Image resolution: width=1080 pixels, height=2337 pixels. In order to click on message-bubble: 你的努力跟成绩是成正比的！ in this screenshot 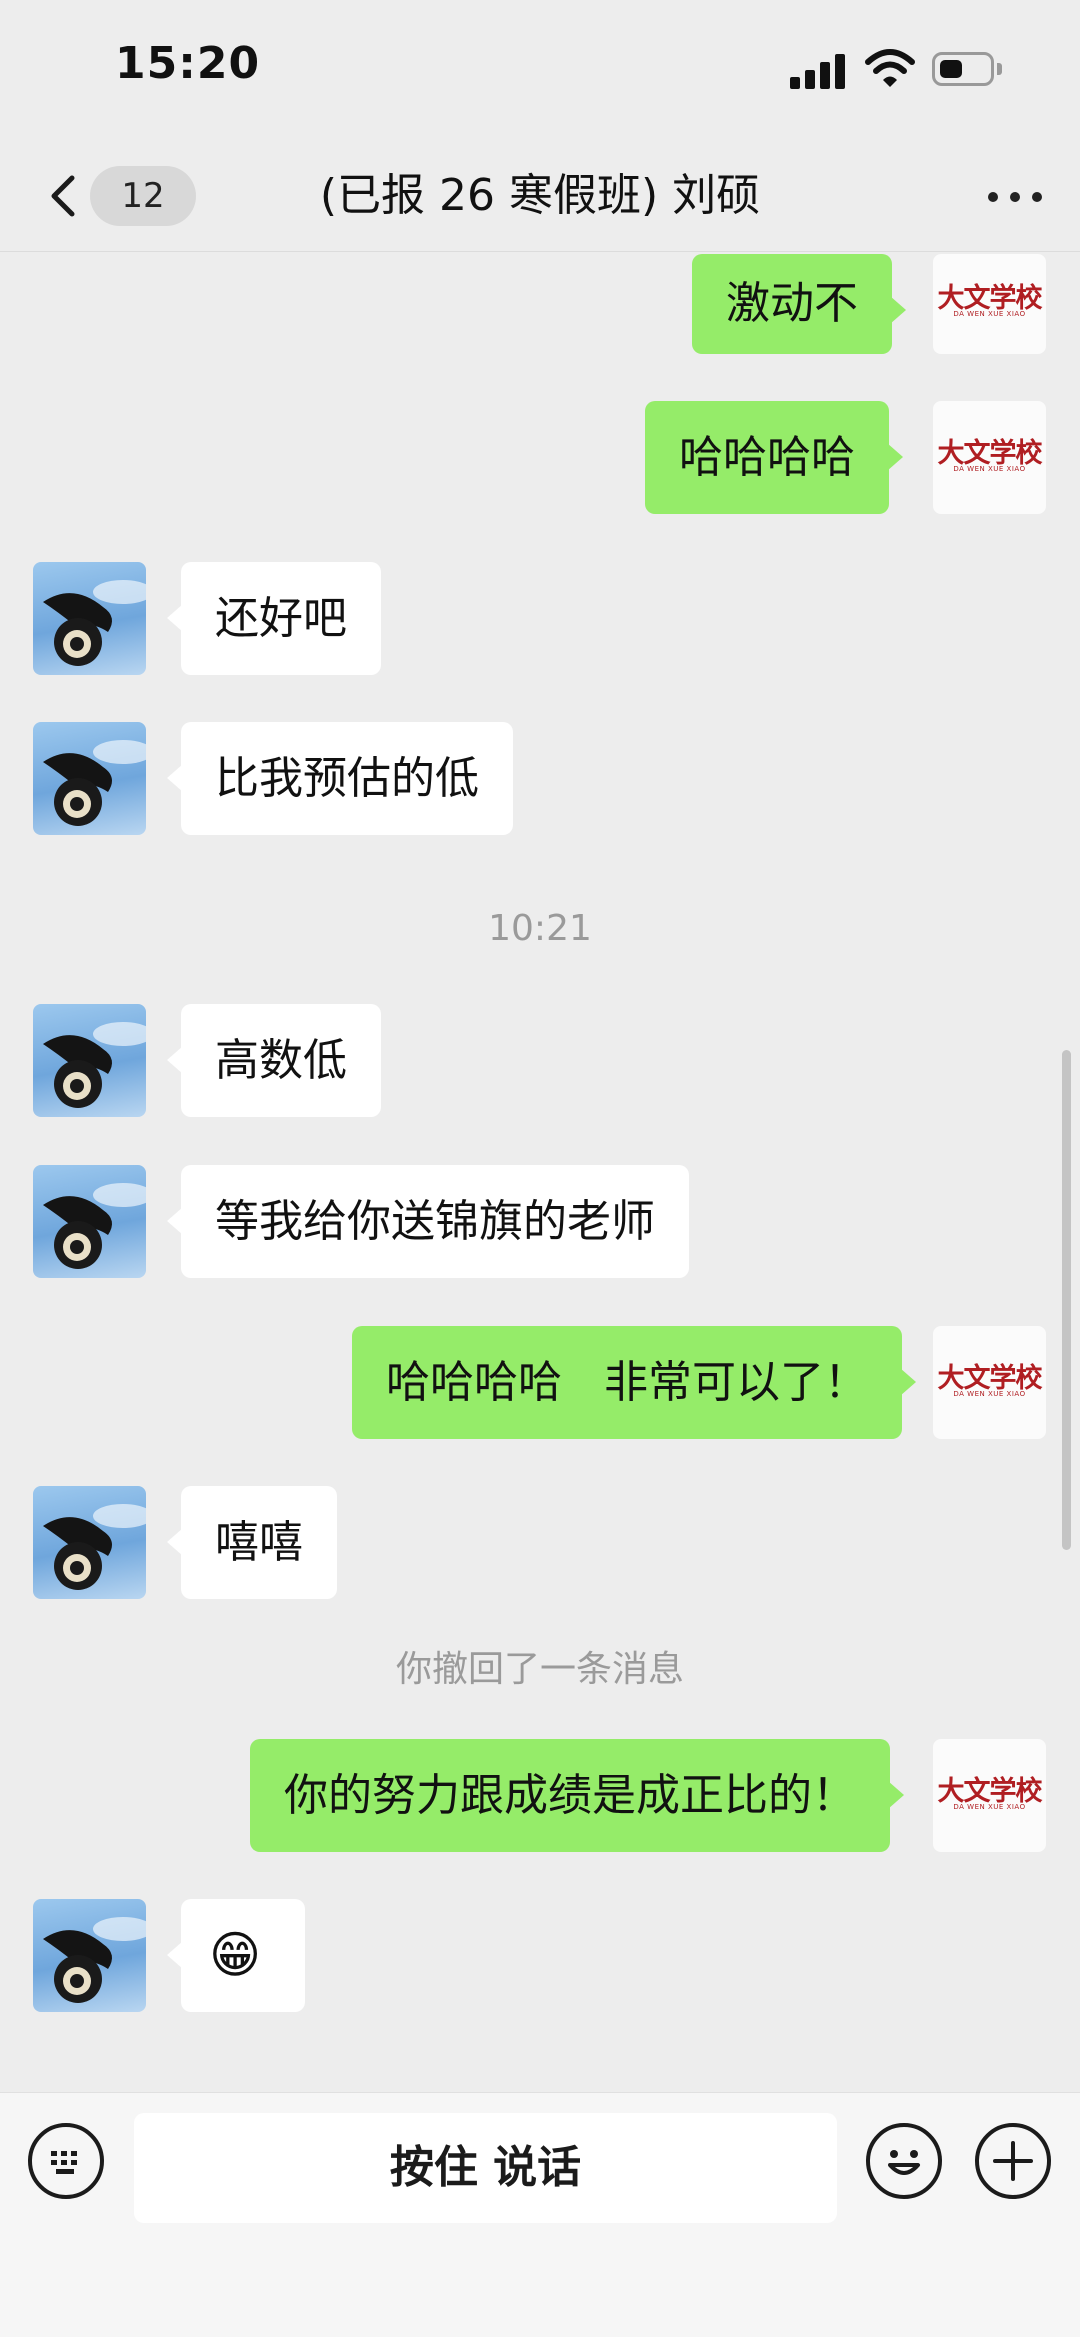, I will do `click(577, 1795)`.